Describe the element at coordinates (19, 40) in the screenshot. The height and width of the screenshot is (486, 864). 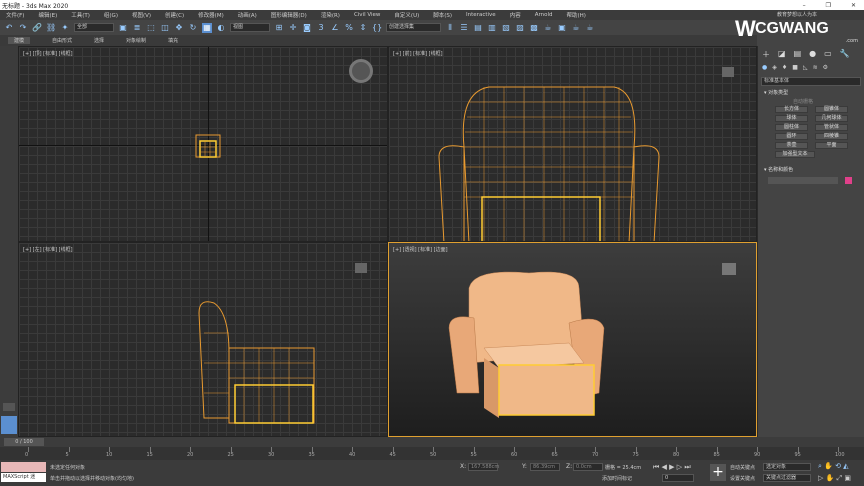
I see `tab-modeling: 建模` at that location.